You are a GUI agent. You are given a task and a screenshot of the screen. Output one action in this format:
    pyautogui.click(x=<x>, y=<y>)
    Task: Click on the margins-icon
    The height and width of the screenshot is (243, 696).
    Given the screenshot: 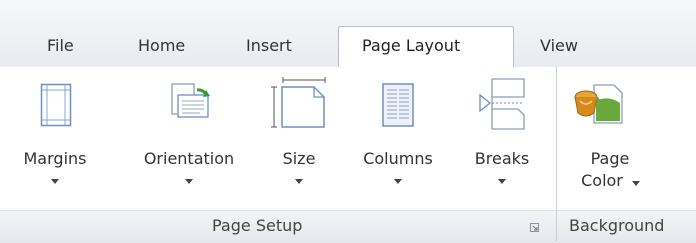 What is the action you would take?
    pyautogui.click(x=56, y=105)
    